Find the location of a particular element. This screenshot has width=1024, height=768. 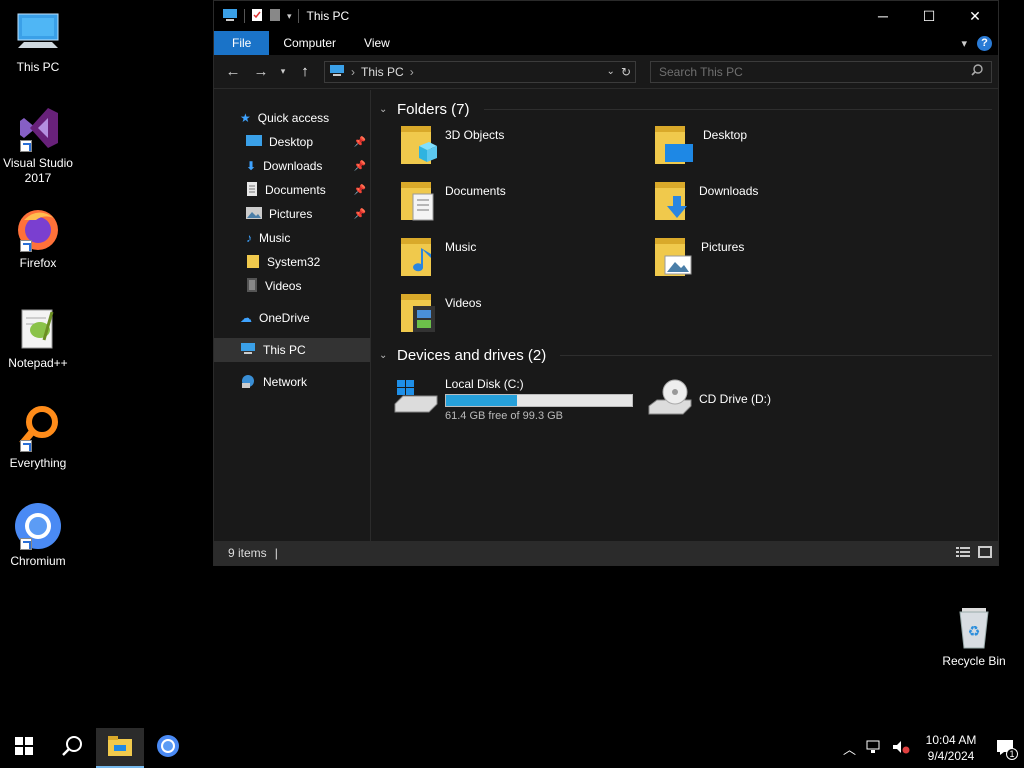

properties-icon is located at coordinates (257, 16).